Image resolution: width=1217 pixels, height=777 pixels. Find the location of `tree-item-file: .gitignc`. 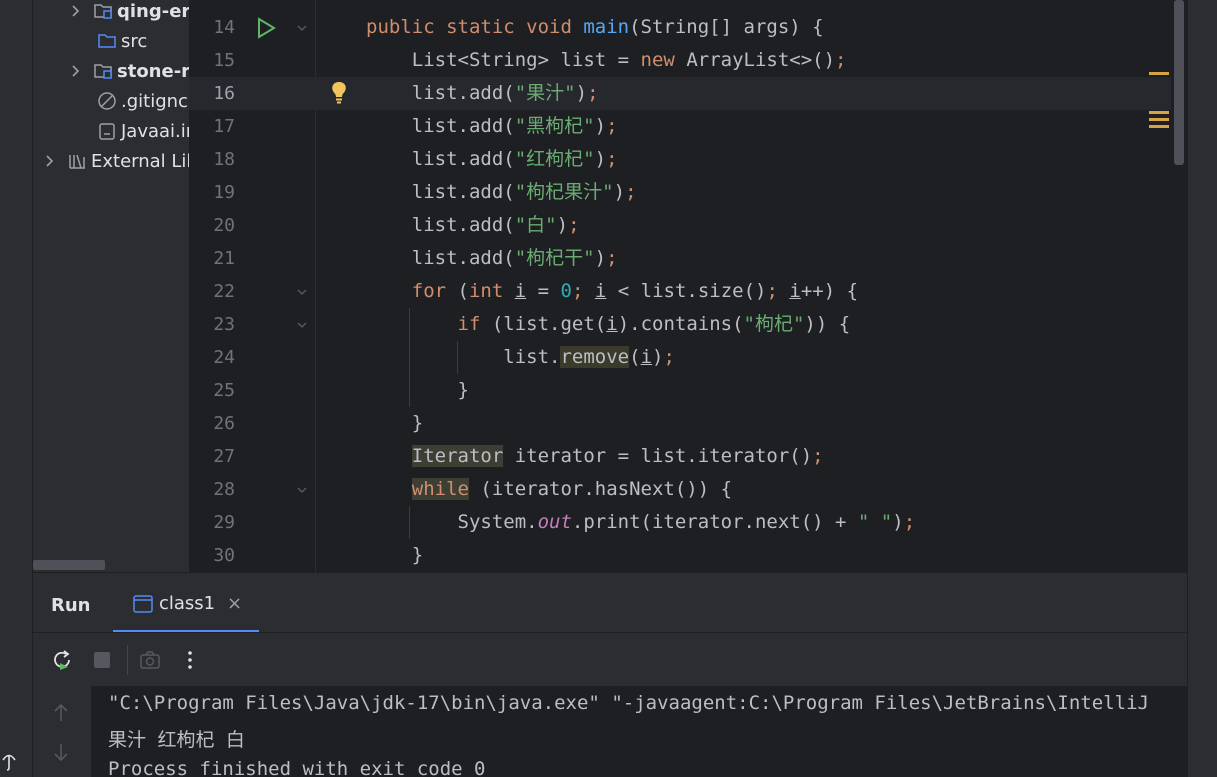

tree-item-file: .gitignc is located at coordinates (142, 101).